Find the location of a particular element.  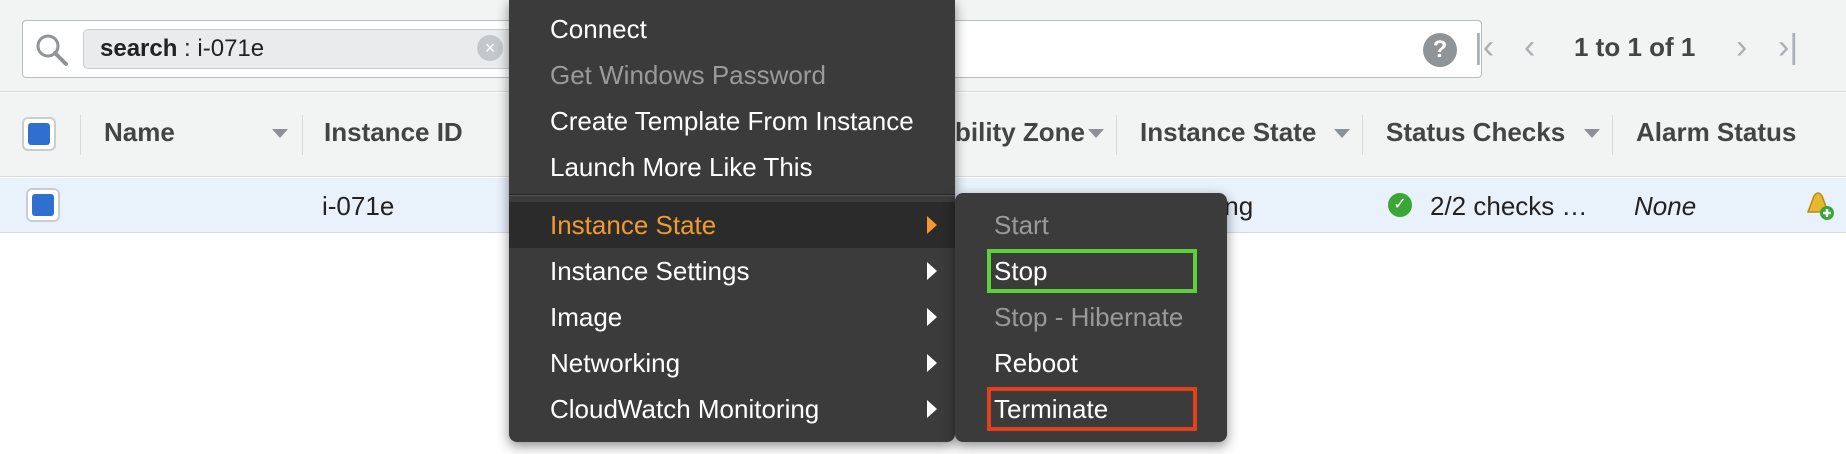

menu-item-create-template: Create Template From Instance is located at coordinates (732, 121).